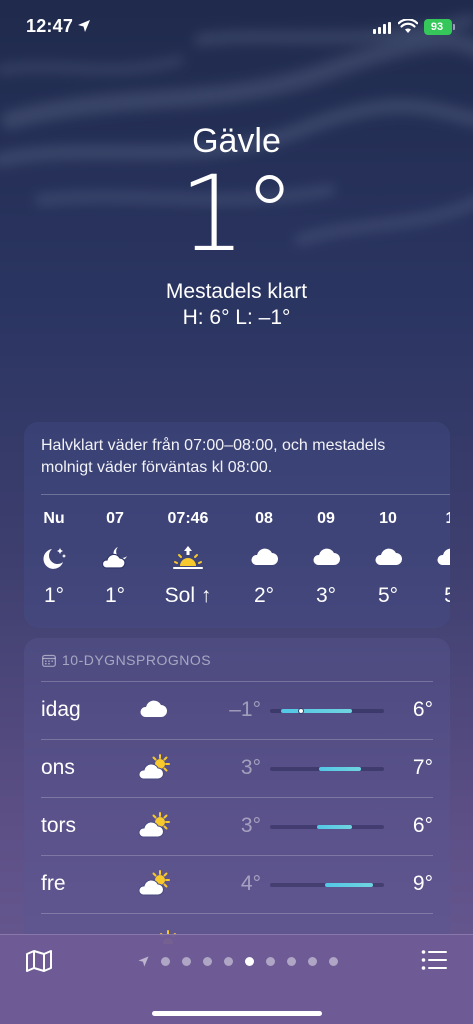  I want to click on bottom-toolbar, so click(236, 979).